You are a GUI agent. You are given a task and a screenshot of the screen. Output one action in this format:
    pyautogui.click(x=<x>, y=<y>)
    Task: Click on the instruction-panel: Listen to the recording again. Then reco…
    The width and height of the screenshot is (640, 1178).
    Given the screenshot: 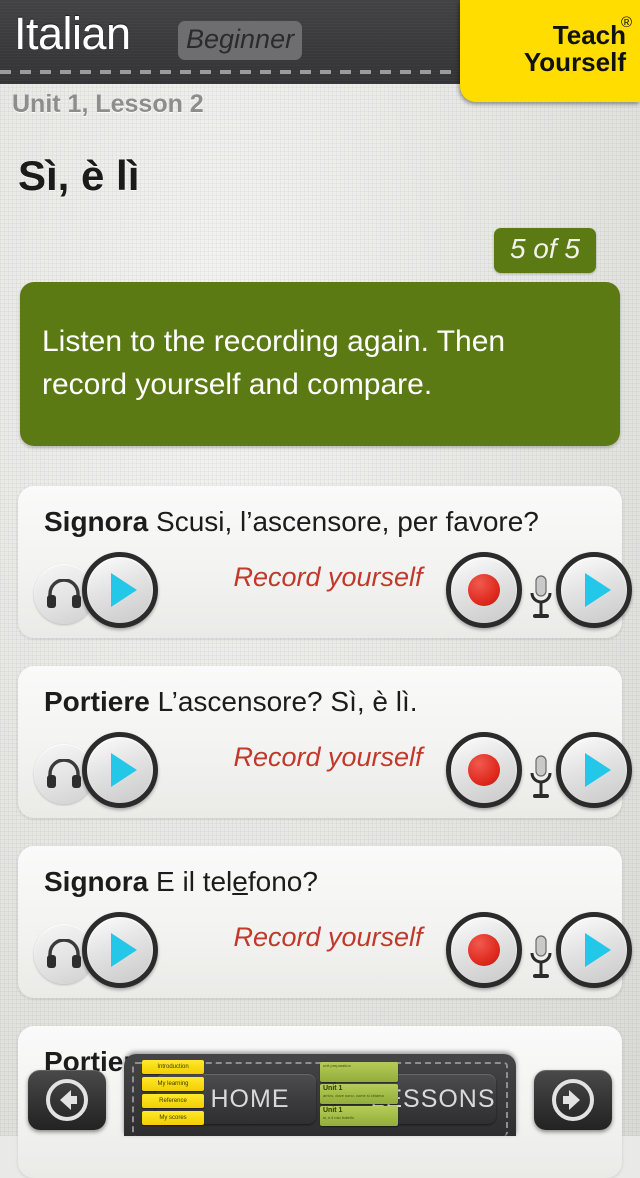 What is the action you would take?
    pyautogui.click(x=320, y=364)
    